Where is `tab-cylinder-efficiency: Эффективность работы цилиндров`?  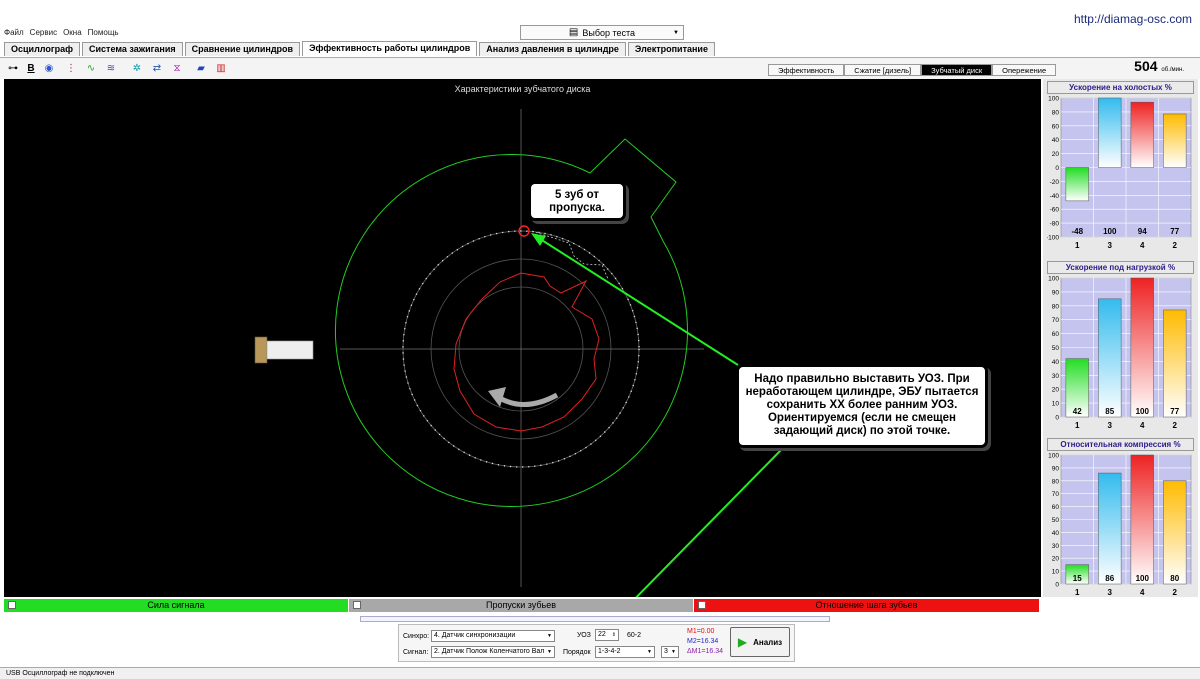
tab-cylinder-efficiency: Эффективность работы цилиндров is located at coordinates (390, 48).